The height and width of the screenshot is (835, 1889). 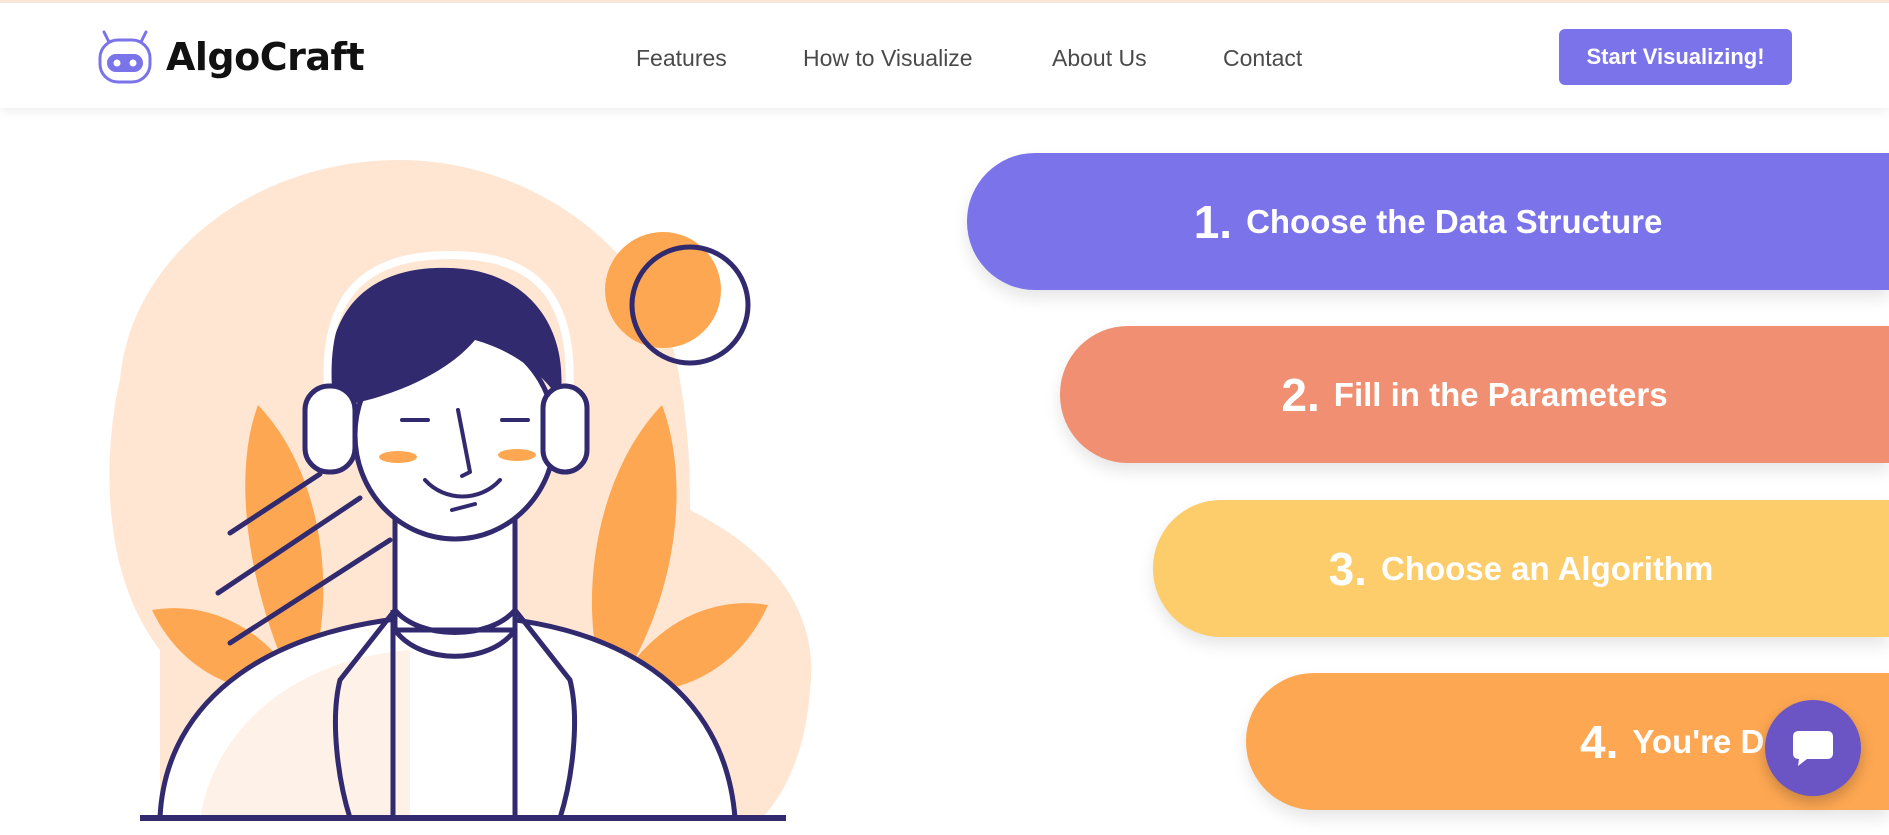 I want to click on step-card-1: 1. Choose the Data Structure, so click(x=1428, y=221).